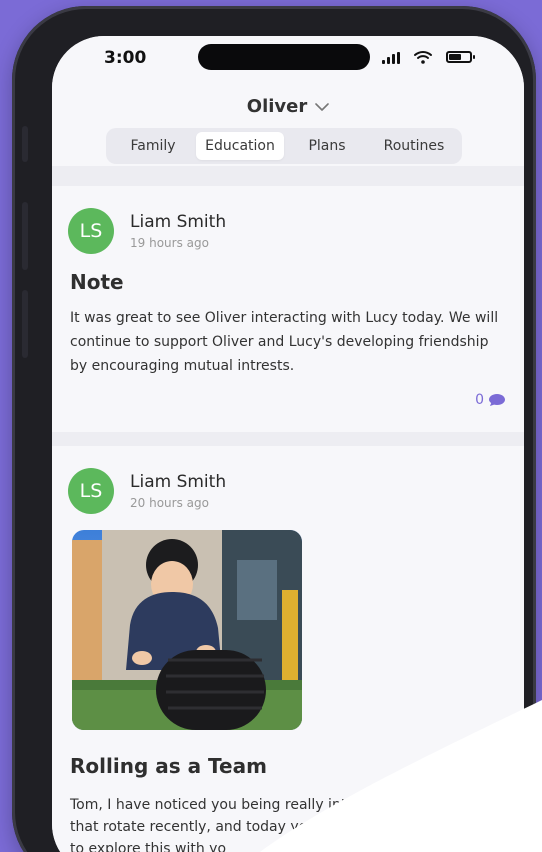 This screenshot has height=852, width=542. I want to click on tab-education: Education, so click(240, 146).